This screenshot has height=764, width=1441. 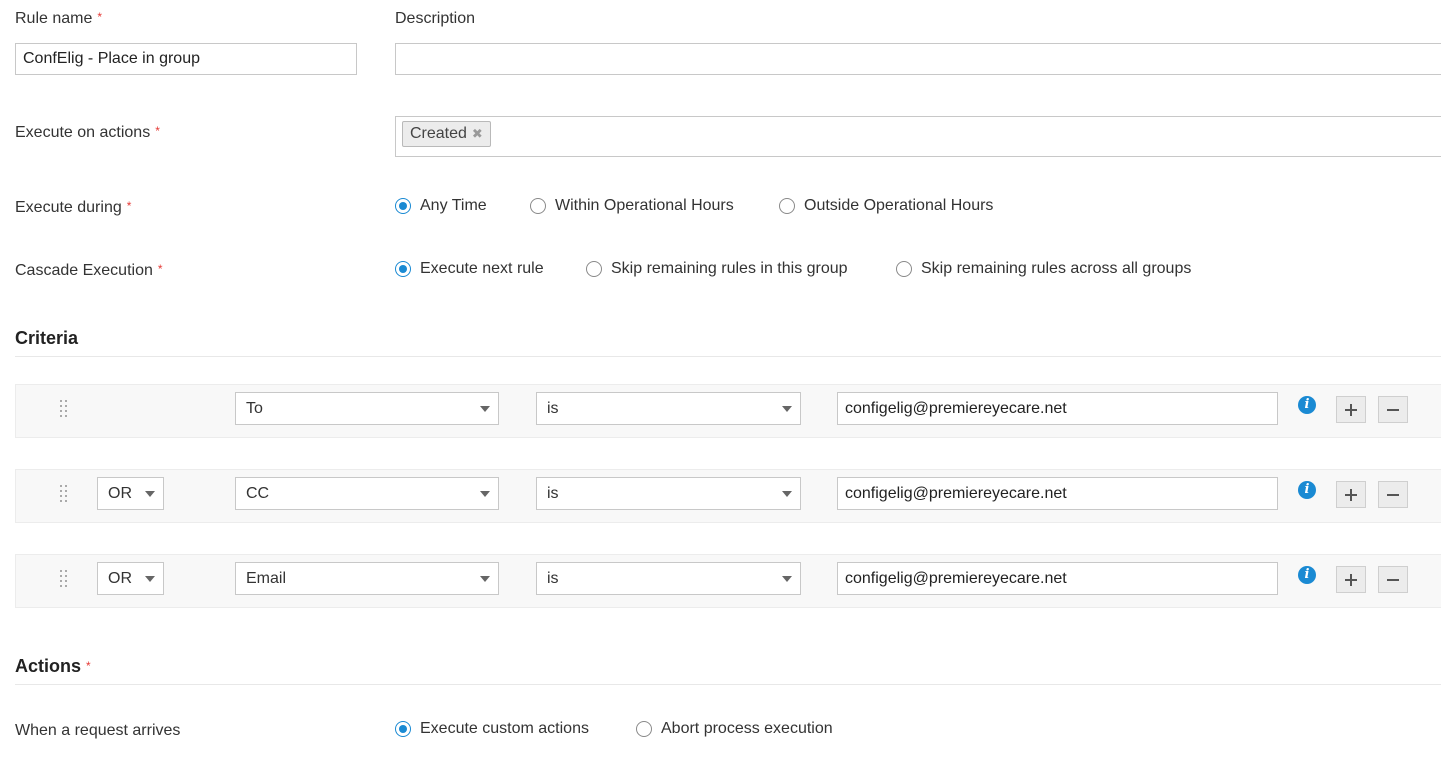 What do you see at coordinates (367, 493) in the screenshot?
I see `criteria-field-select: CC` at bounding box center [367, 493].